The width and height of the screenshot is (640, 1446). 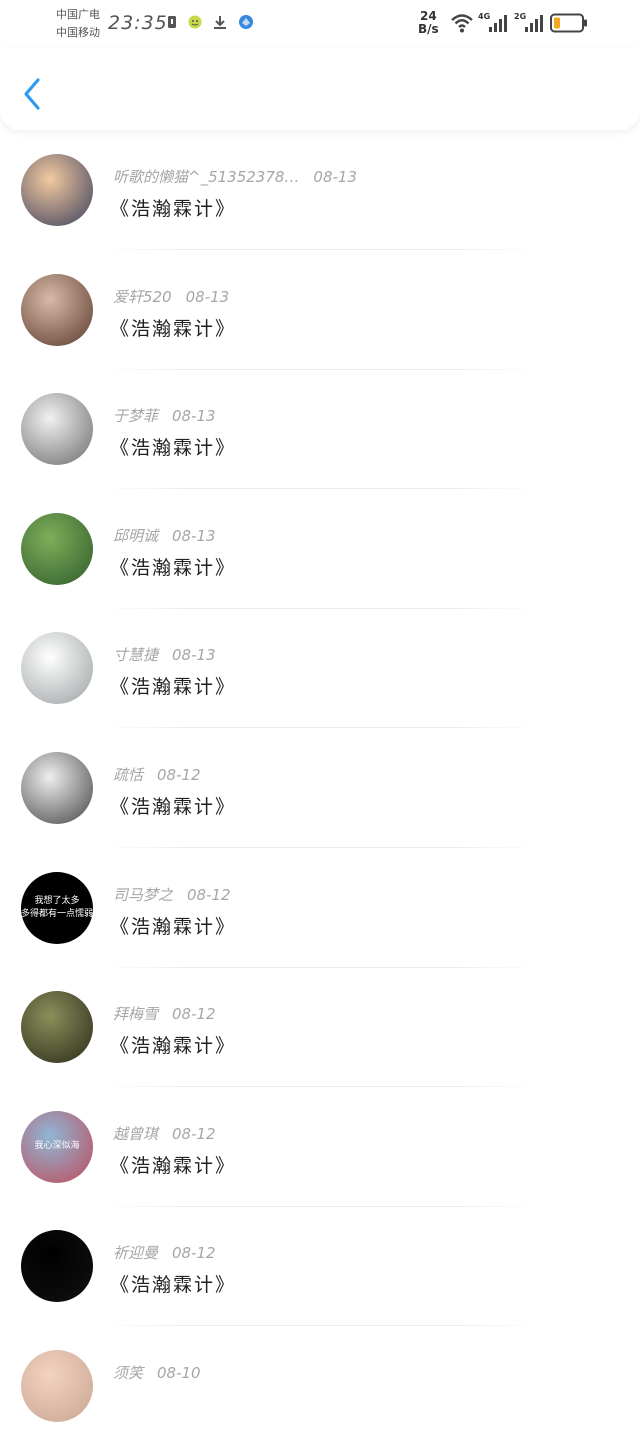 What do you see at coordinates (220, 22) in the screenshot?
I see `download-icon` at bounding box center [220, 22].